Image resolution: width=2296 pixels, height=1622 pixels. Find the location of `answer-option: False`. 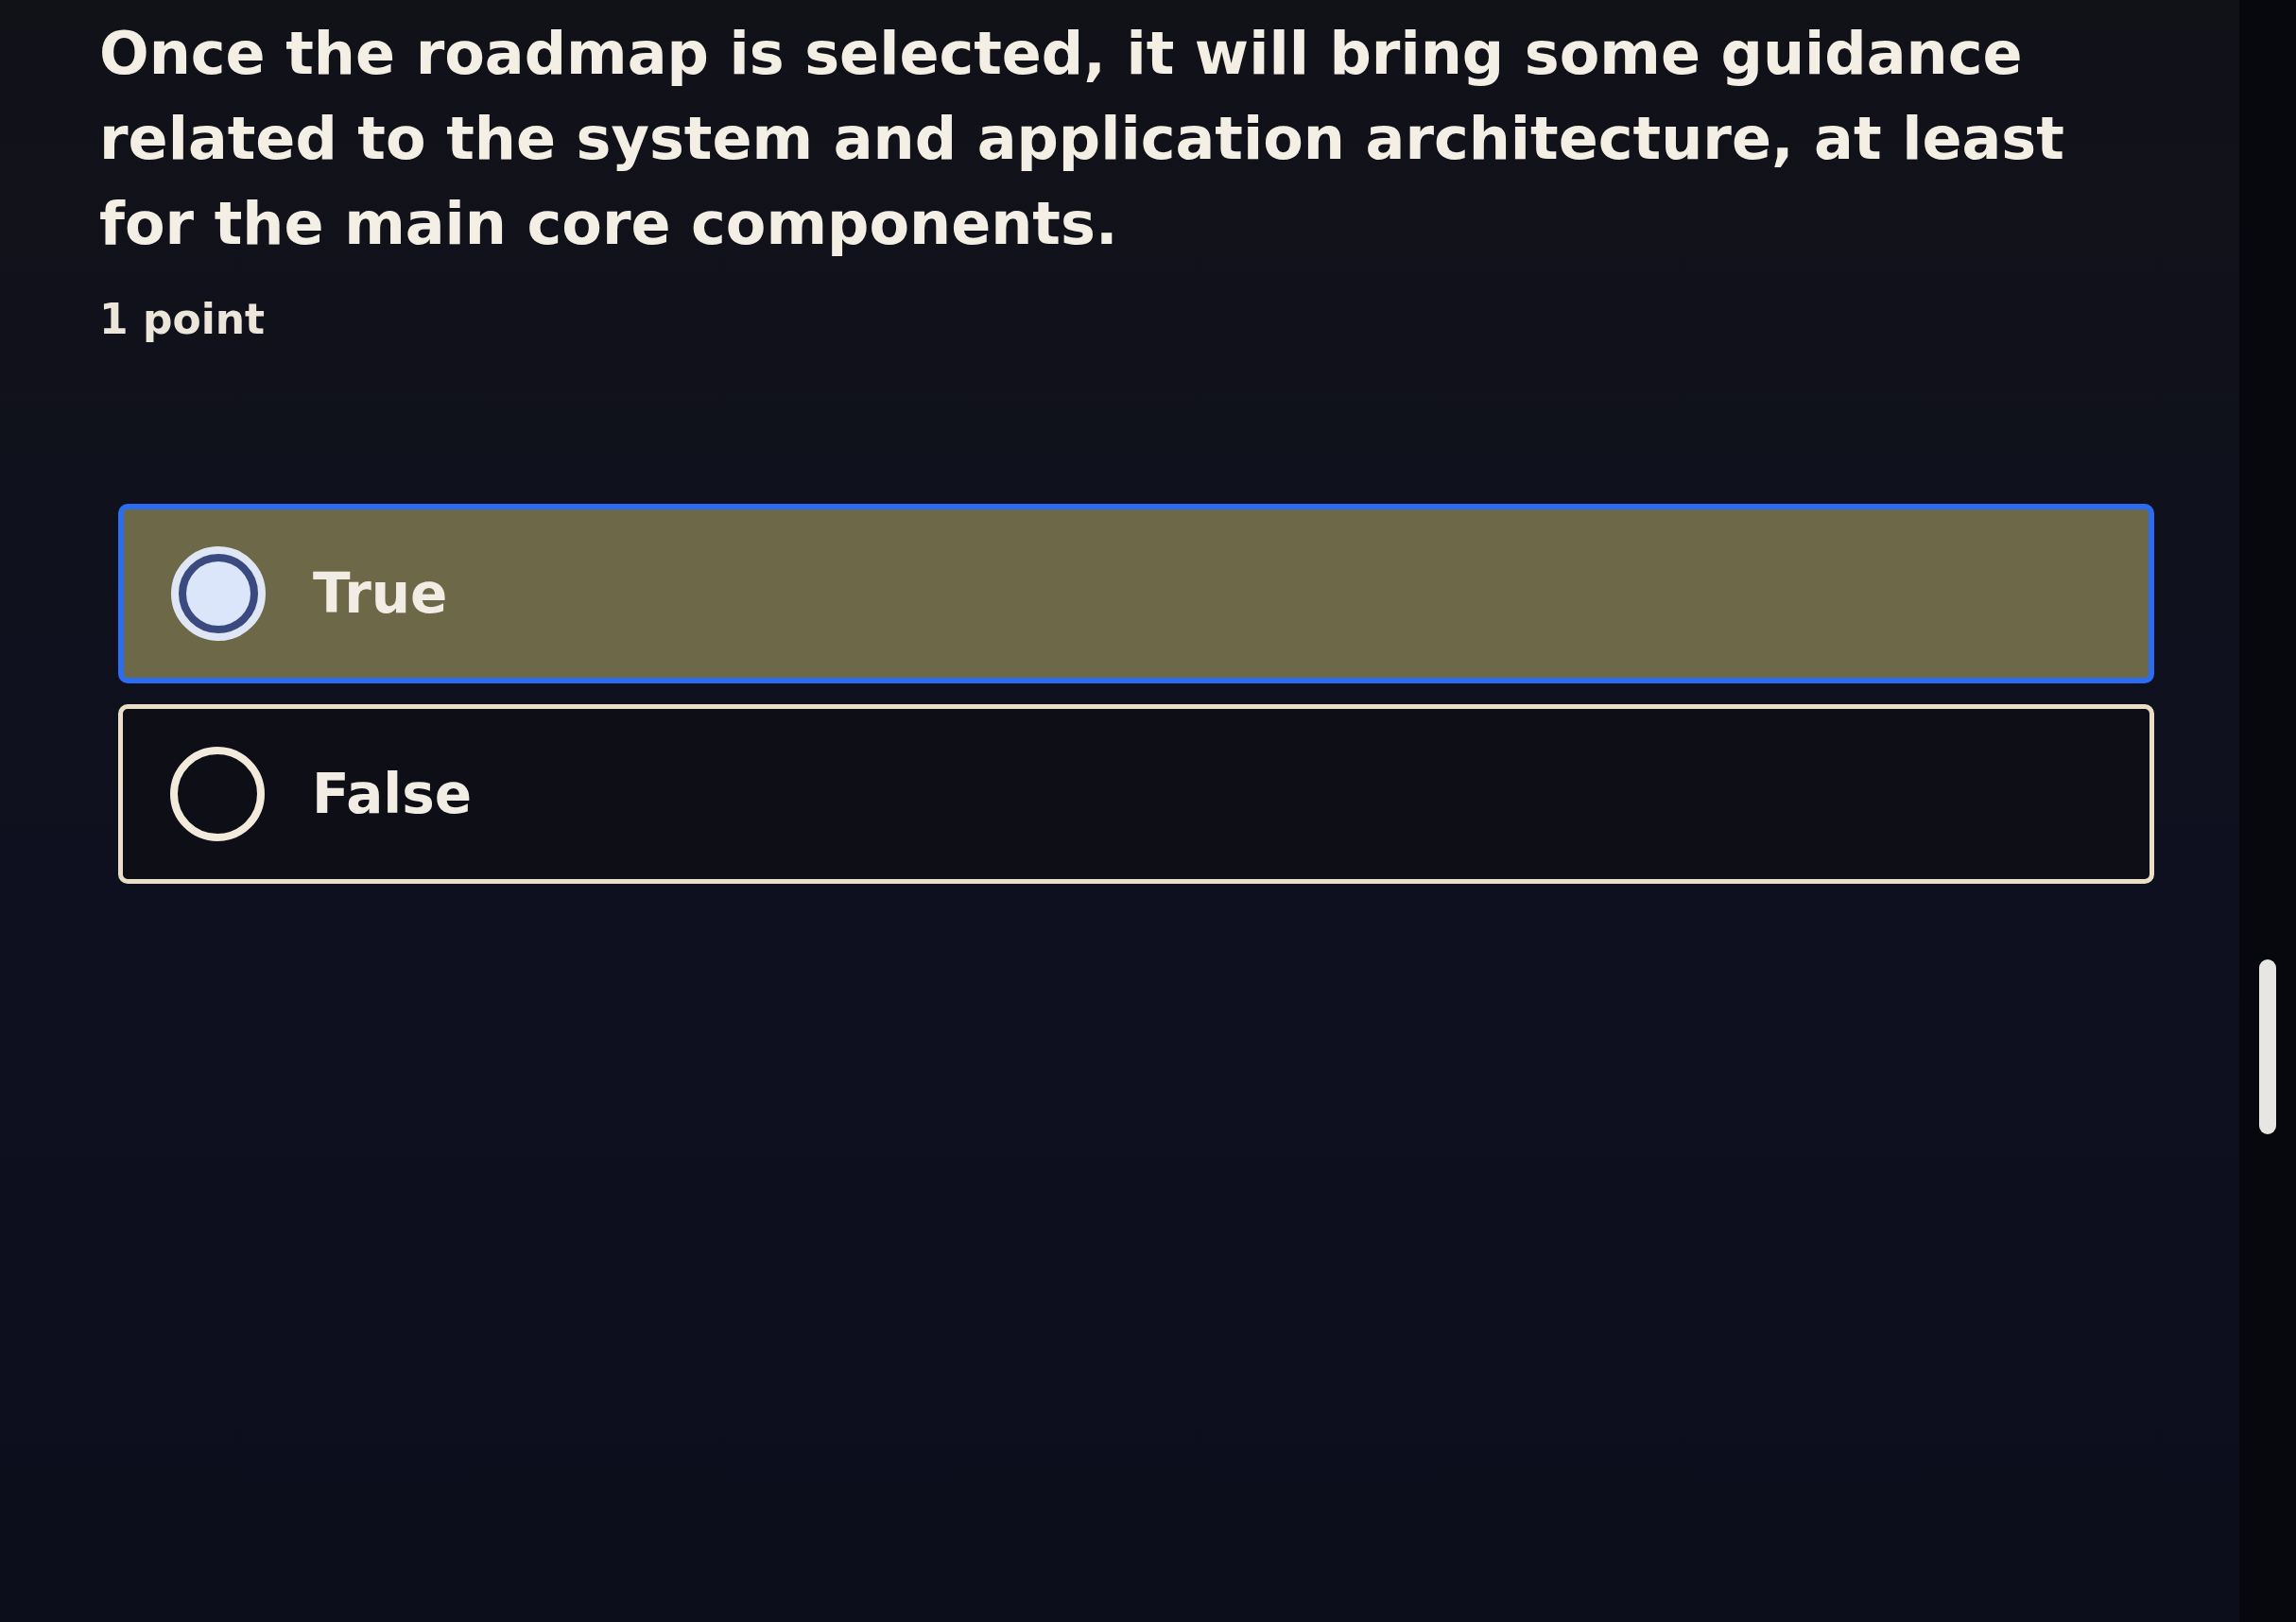

answer-option: False is located at coordinates (1136, 794).